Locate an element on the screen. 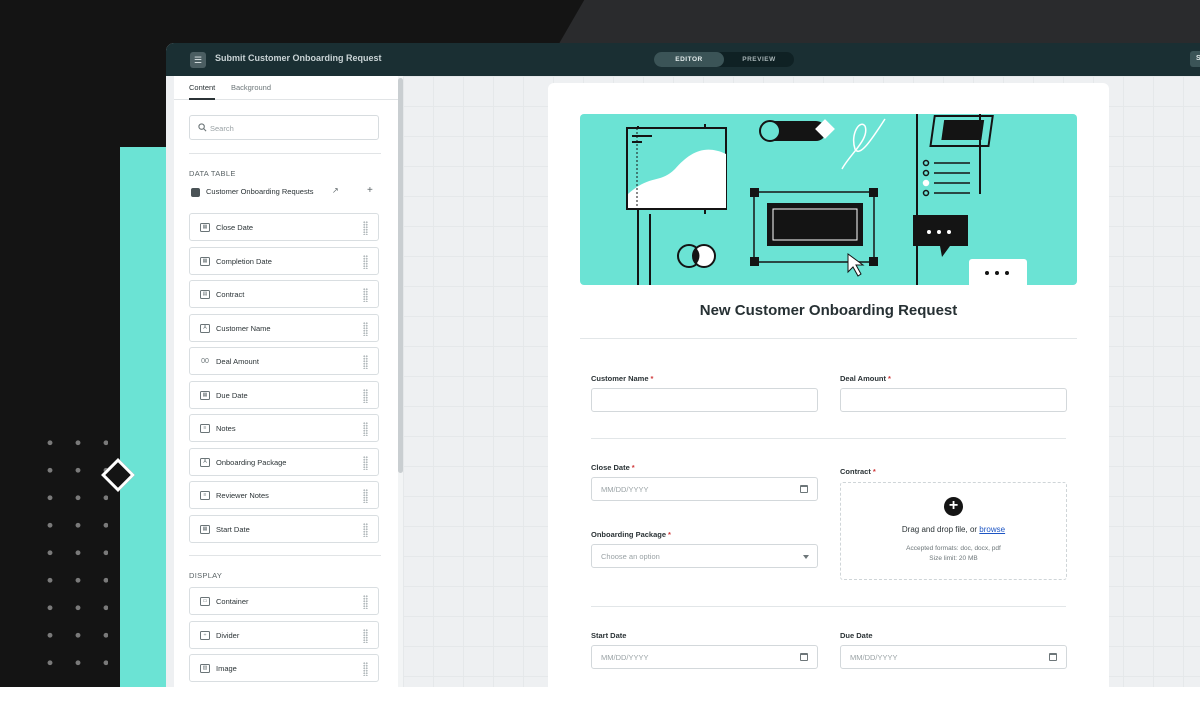 Image resolution: width=1200 pixels, height=702 pixels. file-icon: ▤ is located at coordinates (205, 294).